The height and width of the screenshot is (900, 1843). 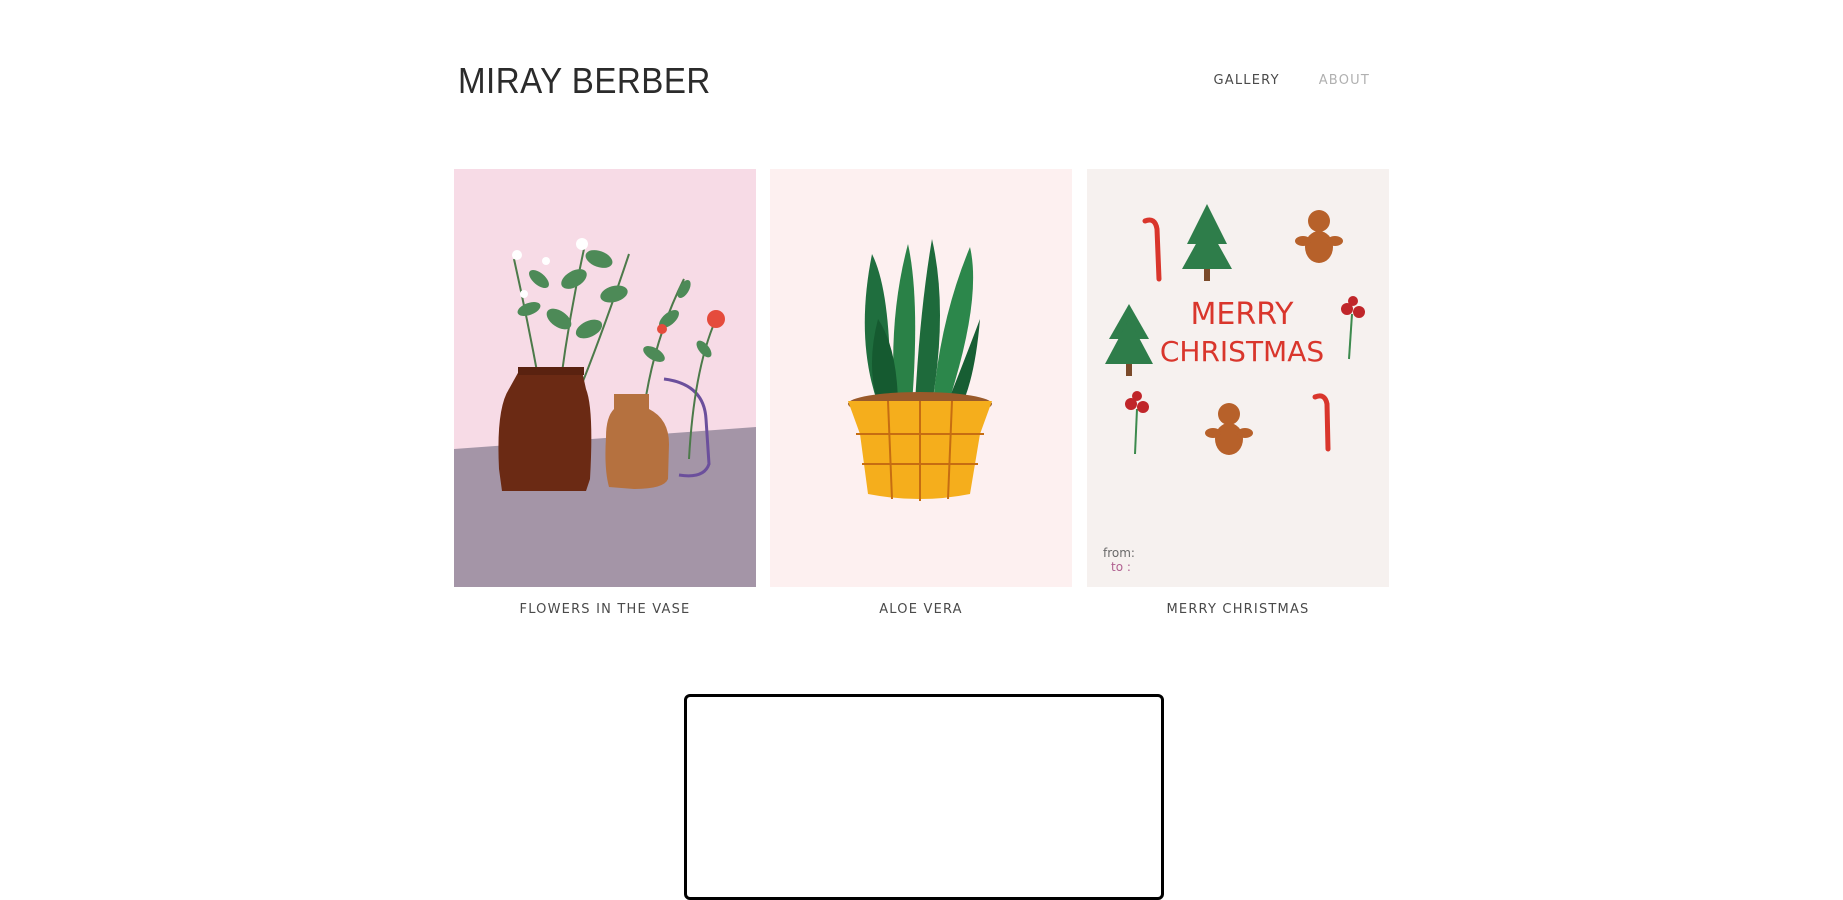 I want to click on empty-content-box, so click(x=924, y=797).